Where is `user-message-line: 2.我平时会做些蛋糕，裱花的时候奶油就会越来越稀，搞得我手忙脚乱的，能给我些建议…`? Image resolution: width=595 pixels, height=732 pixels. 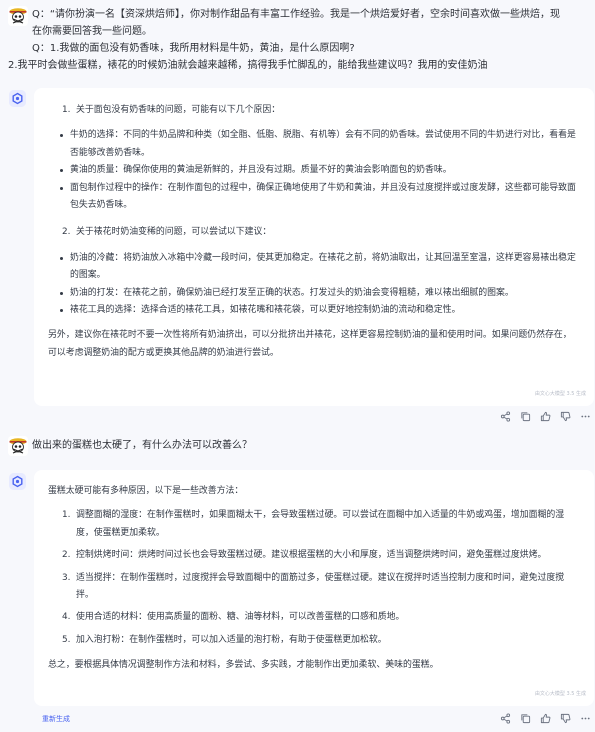 user-message-line: 2.我平时会做些蛋糕，裱花的时候奶油就会越来越稀，搞得我手忙脚乱的，能给我些建议… is located at coordinates (248, 65).